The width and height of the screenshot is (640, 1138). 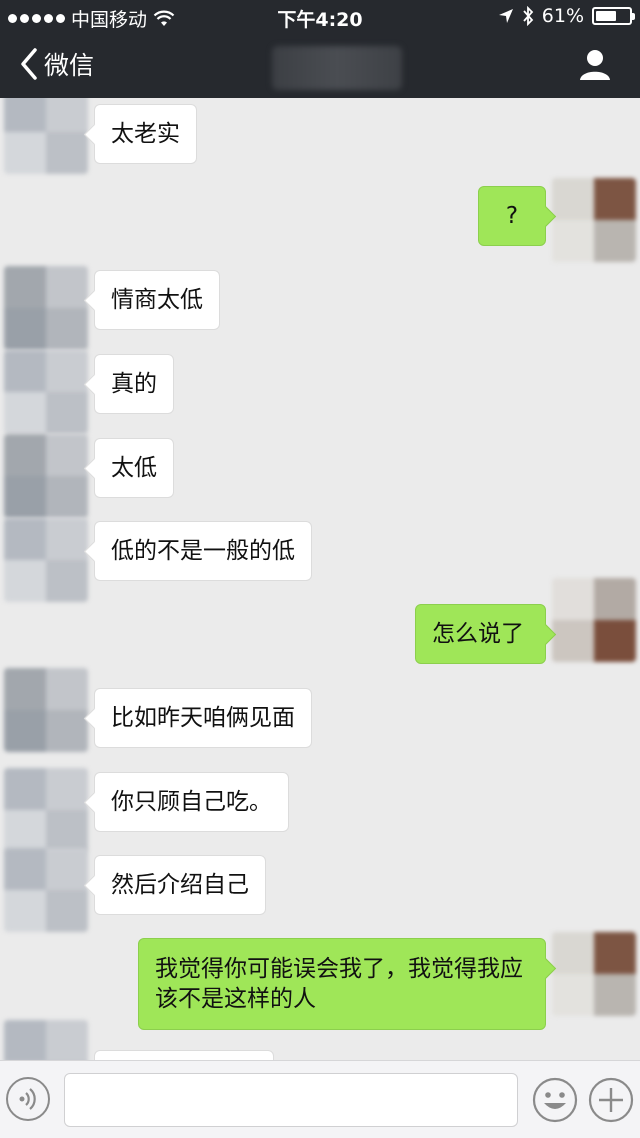 I want to click on input-bar, so click(x=320, y=1099).